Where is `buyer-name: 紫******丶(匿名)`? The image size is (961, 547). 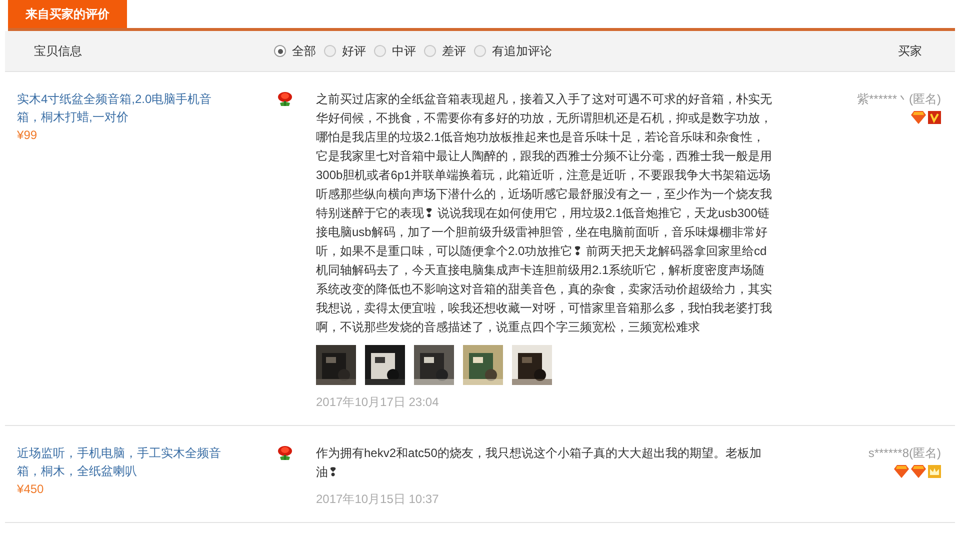 buyer-name: 紫******丶(匿名) is located at coordinates (898, 99).